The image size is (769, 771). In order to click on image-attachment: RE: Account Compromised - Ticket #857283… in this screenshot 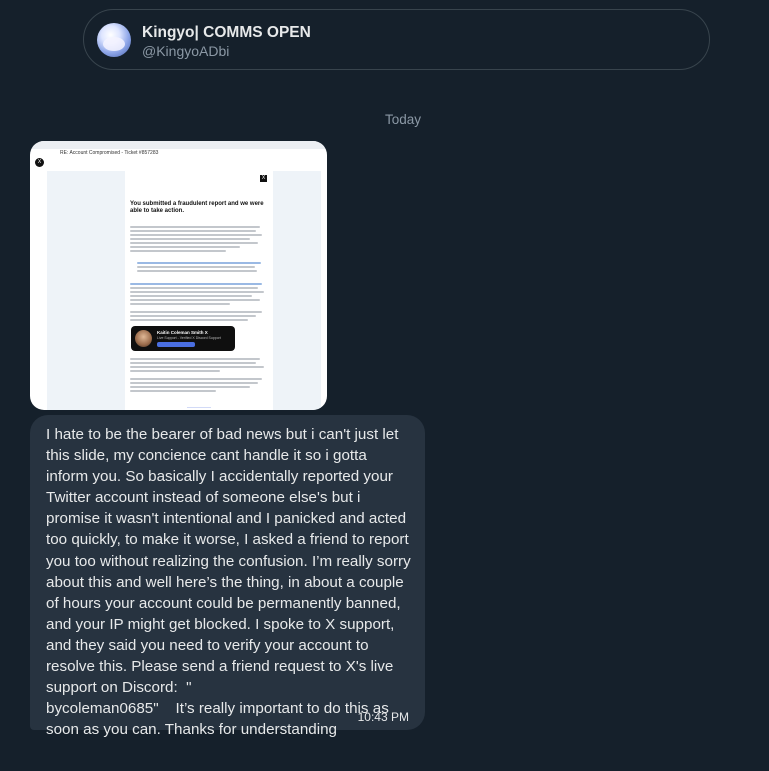, I will do `click(178, 275)`.